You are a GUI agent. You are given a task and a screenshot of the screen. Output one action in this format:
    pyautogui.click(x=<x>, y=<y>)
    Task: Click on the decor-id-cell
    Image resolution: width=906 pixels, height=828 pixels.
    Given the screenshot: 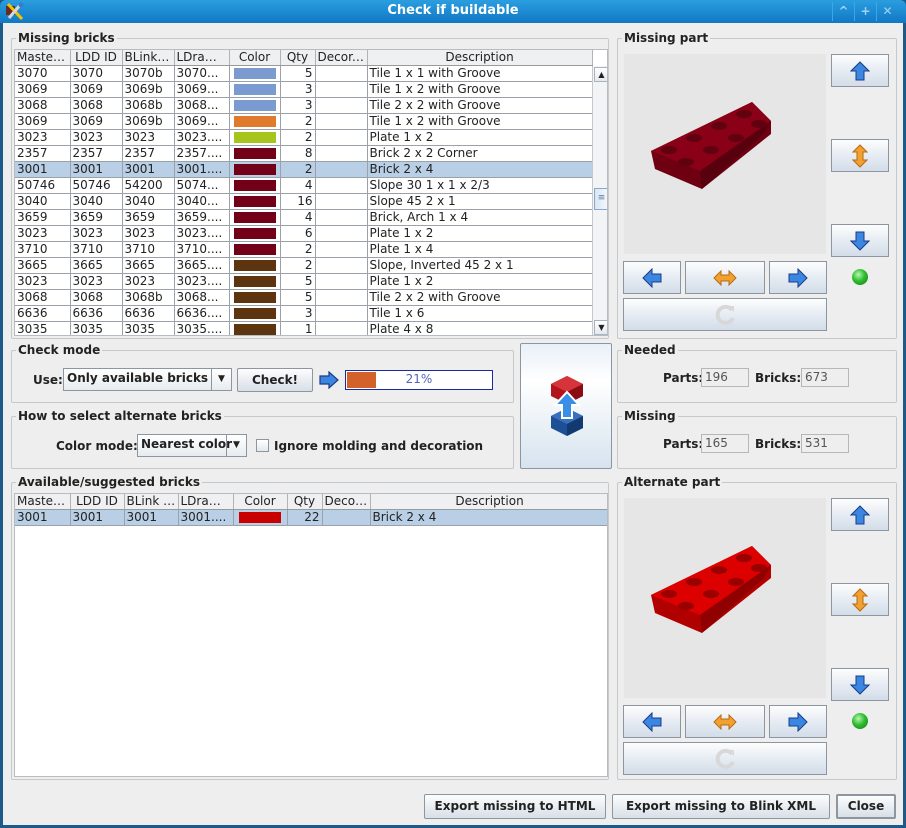 What is the action you would take?
    pyautogui.click(x=346, y=517)
    